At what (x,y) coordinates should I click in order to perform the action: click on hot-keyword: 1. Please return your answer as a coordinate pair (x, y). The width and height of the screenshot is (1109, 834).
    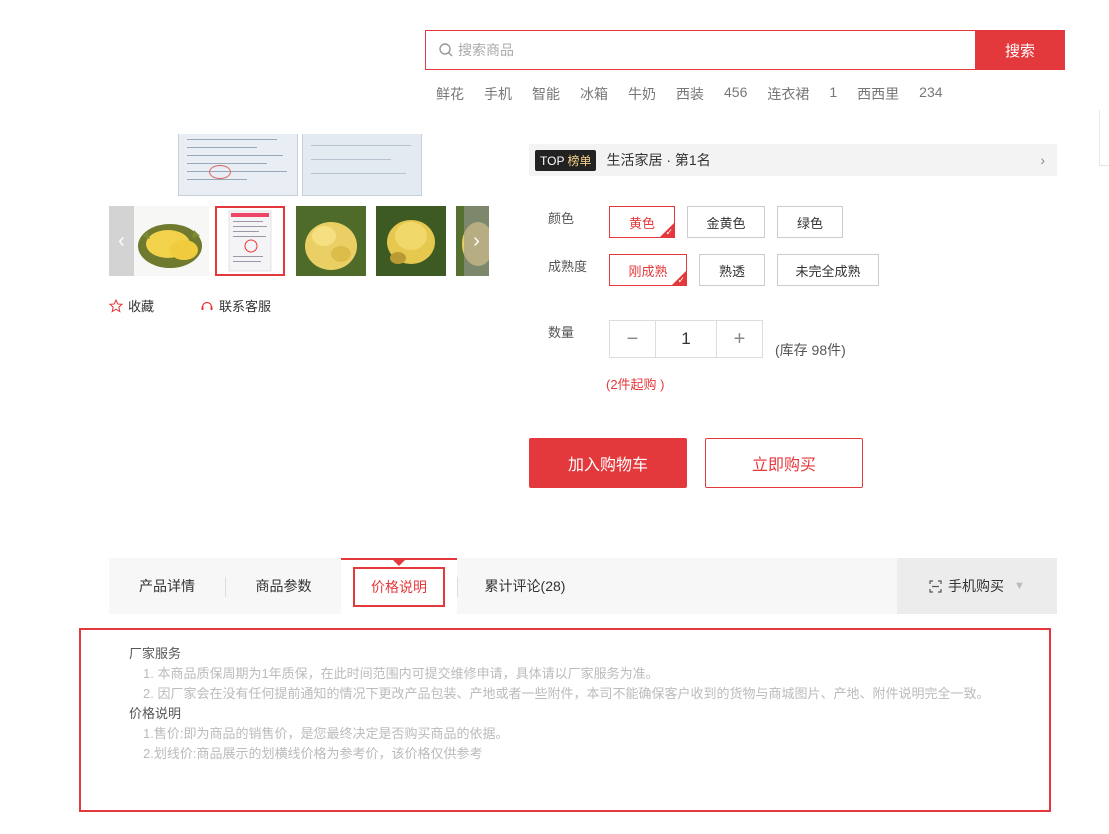
    Looking at the image, I should click on (833, 94).